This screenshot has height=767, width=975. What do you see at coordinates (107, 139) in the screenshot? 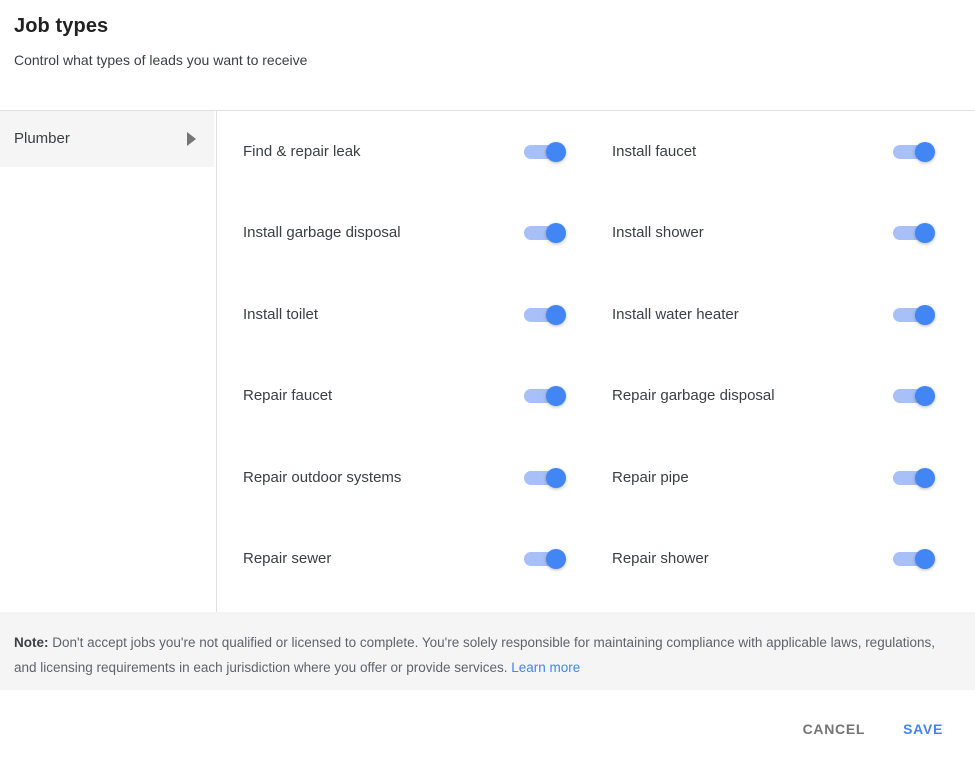
I see `sidebar-item-plumber: Plumber` at bounding box center [107, 139].